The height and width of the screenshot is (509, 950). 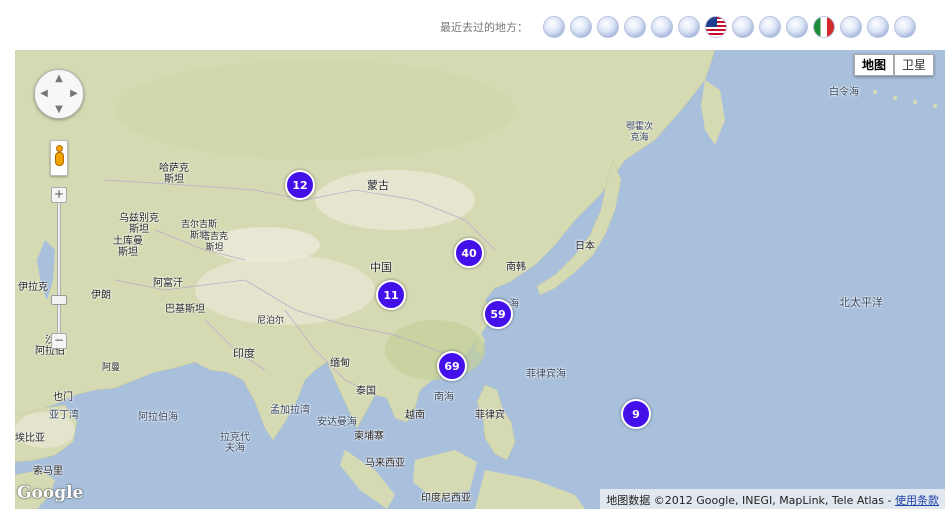 I want to click on label-myanmar: 缅甸, so click(x=340, y=363).